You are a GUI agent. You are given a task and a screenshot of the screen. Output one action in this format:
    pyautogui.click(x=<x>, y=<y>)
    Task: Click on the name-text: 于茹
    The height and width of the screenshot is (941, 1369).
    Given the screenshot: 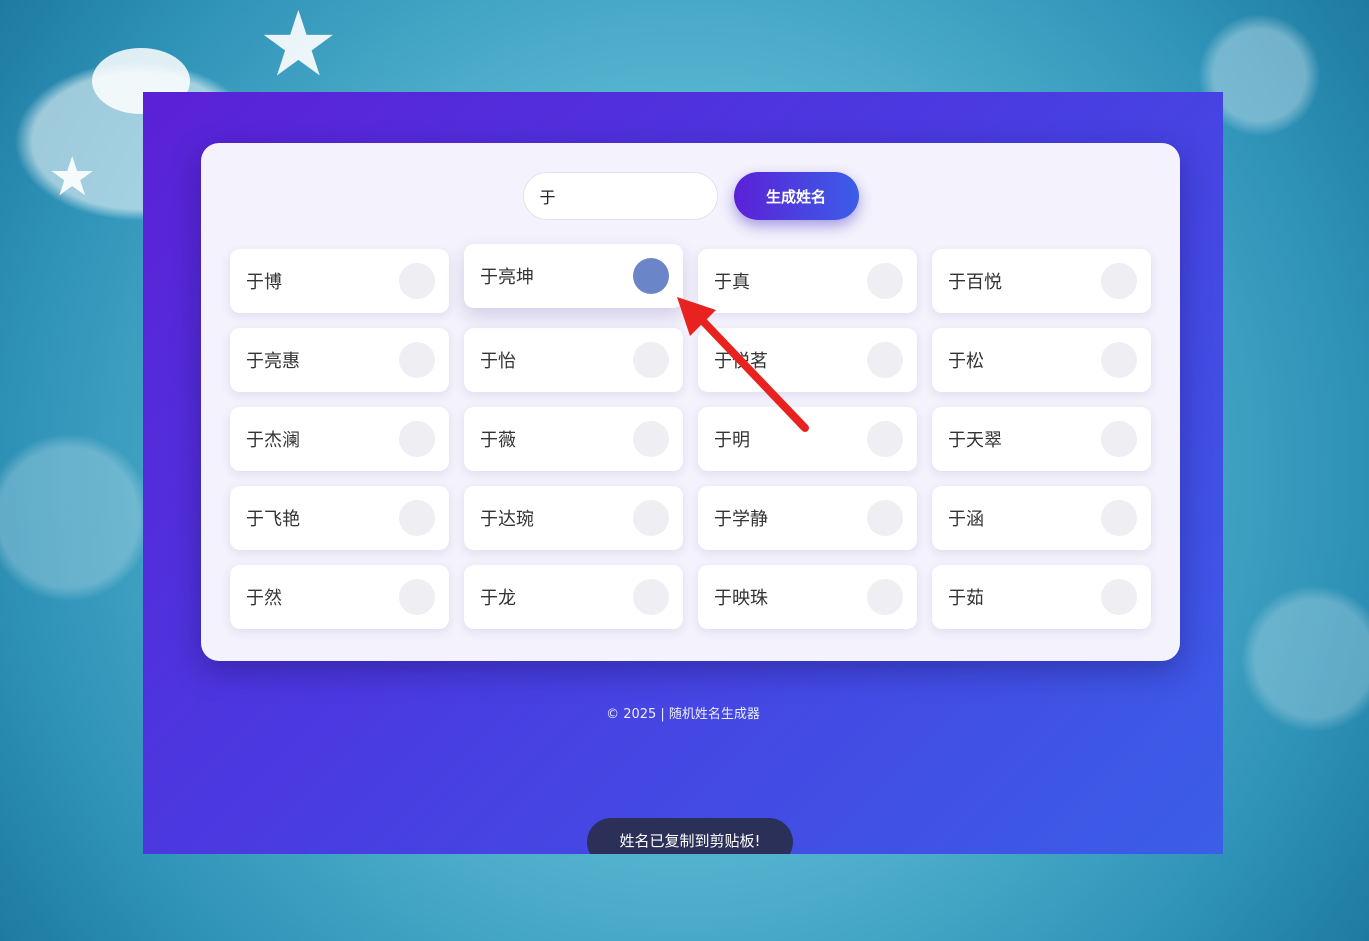 What is the action you would take?
    pyautogui.click(x=966, y=598)
    